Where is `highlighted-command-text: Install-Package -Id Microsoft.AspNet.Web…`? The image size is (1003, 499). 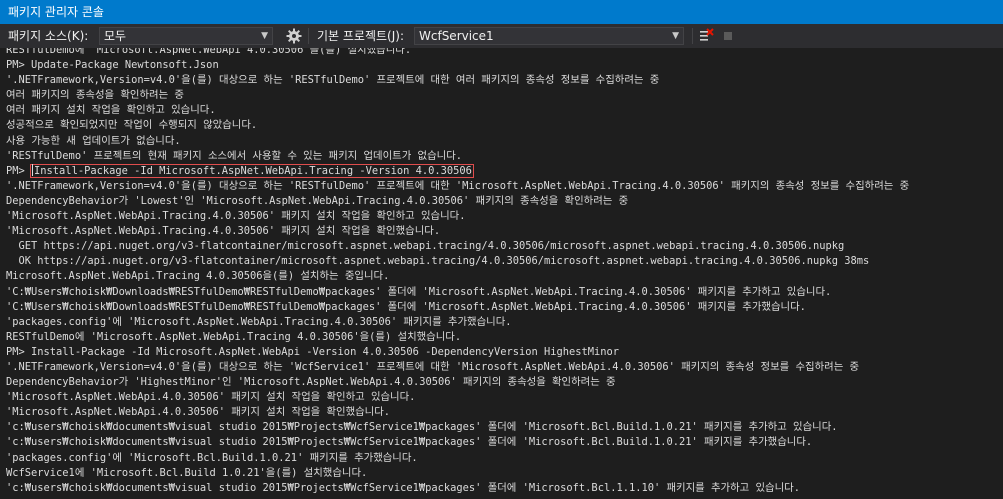
highlighted-command-text: Install-Package -Id Microsoft.AspNet.Web… is located at coordinates (253, 170).